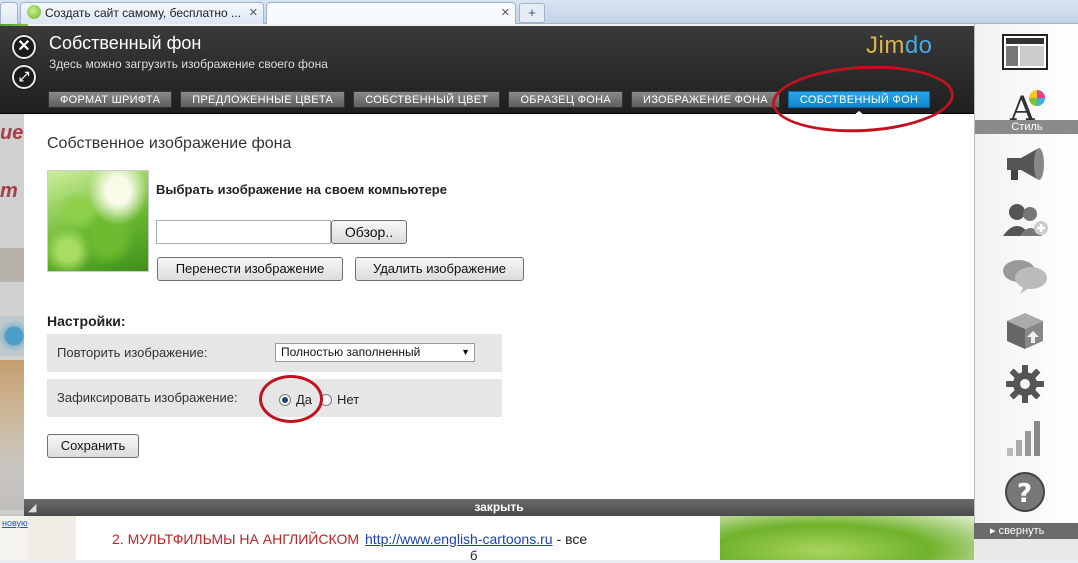  Describe the element at coordinates (250, 269) in the screenshot. I see `upload-image-button: Перенести изображение` at that location.